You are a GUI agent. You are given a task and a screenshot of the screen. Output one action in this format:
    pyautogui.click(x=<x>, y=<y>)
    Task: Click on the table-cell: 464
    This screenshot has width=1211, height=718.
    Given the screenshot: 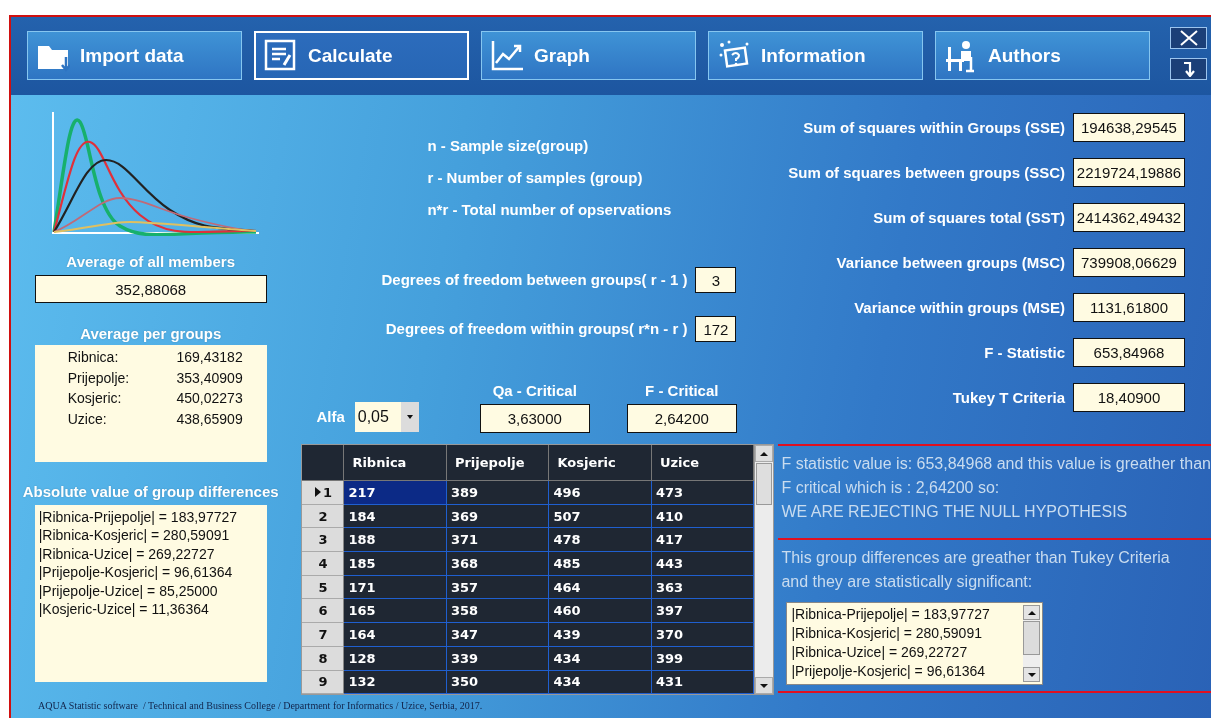 What is the action you would take?
    pyautogui.click(x=600, y=587)
    